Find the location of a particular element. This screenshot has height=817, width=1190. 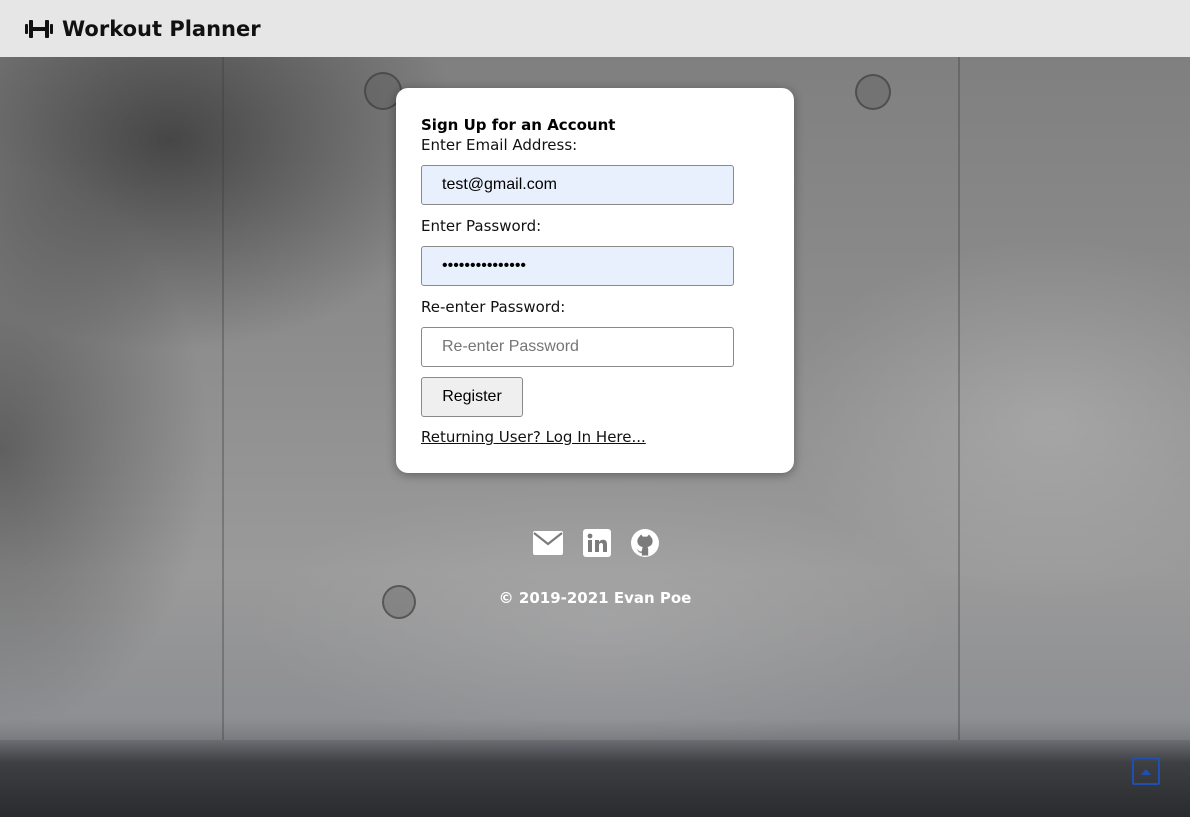

reenter-password-label: Re-enter Password: is located at coordinates (493, 307).